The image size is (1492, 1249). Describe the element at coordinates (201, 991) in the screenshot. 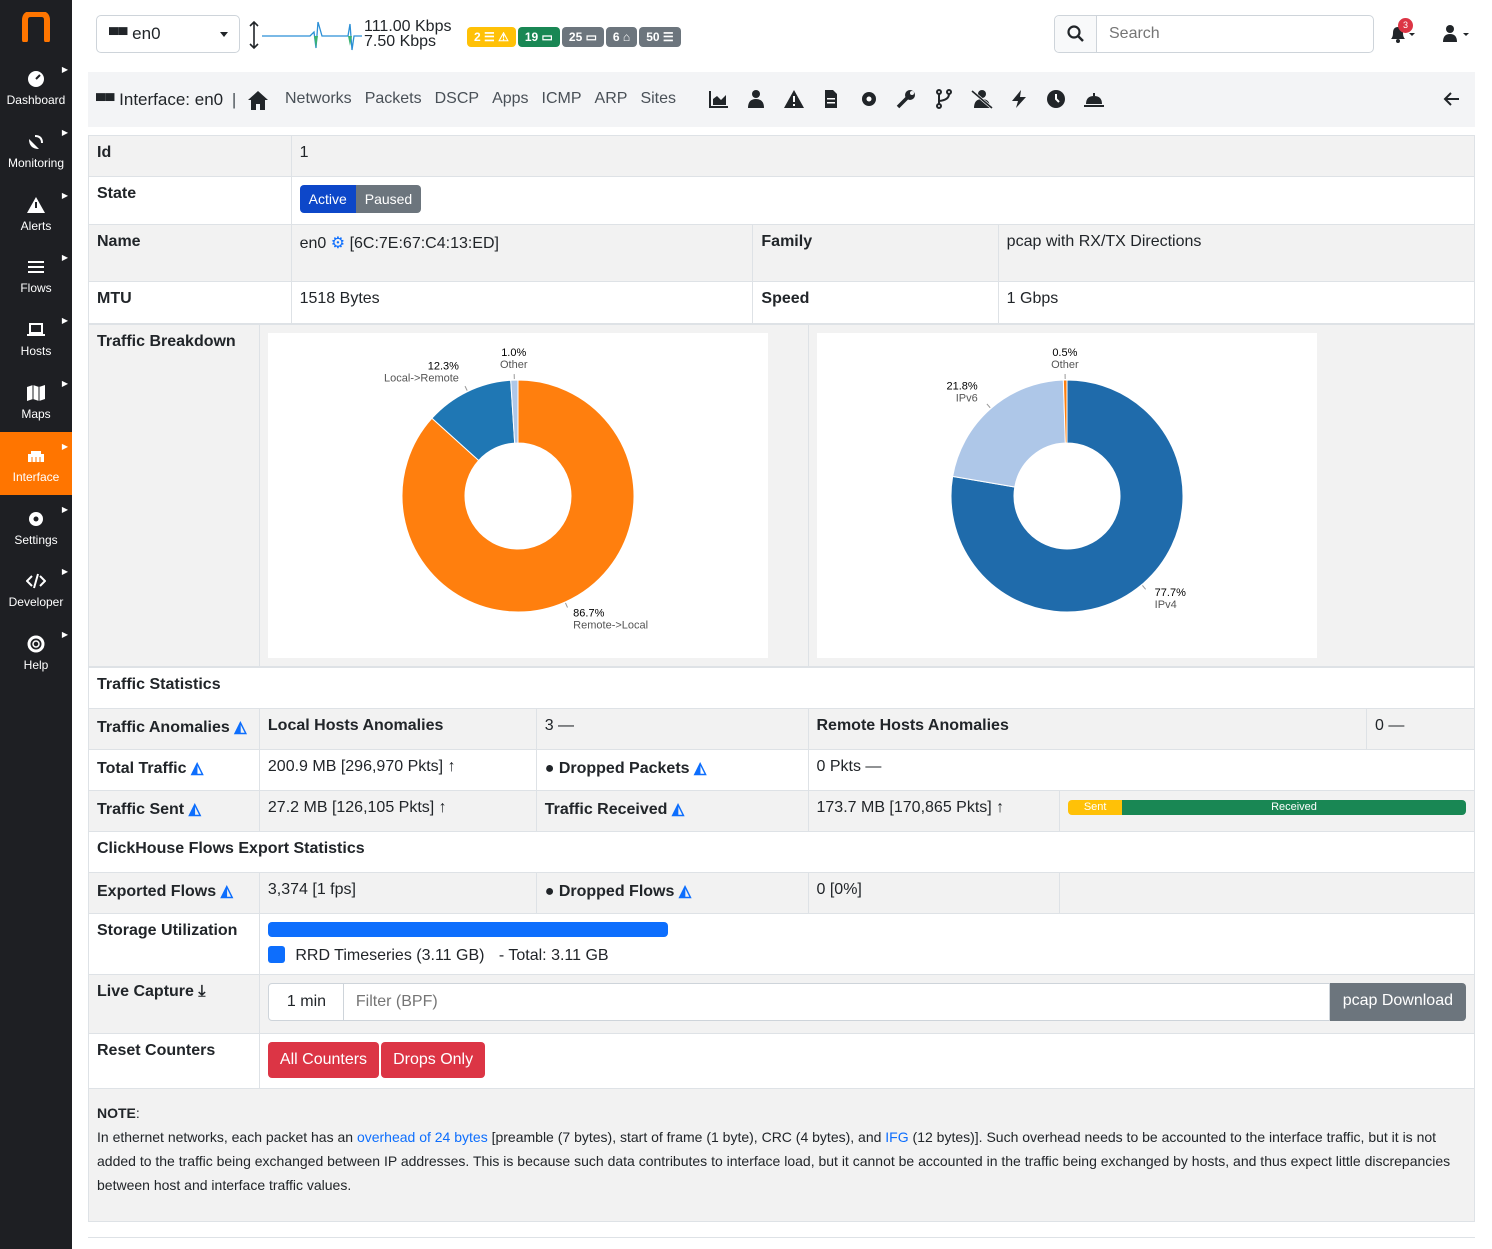

I see `download-icon: ⤓` at that location.